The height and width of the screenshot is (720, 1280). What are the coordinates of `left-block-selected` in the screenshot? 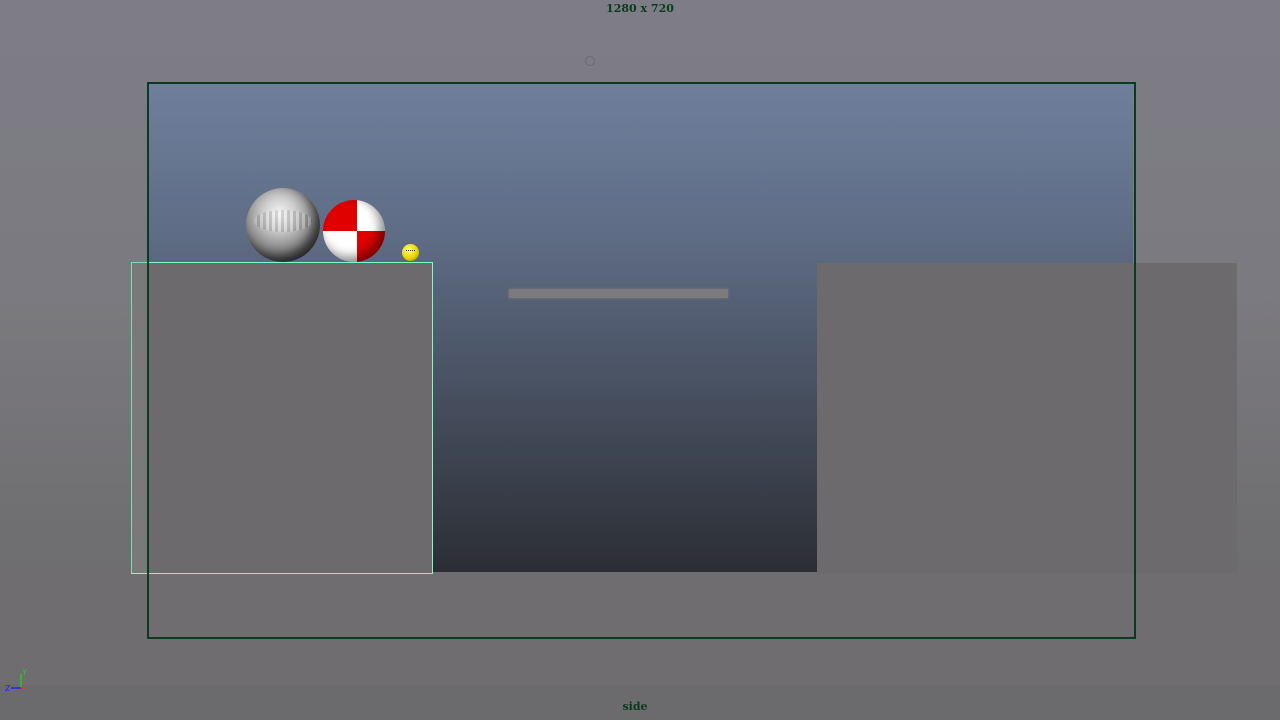 It's located at (282, 418).